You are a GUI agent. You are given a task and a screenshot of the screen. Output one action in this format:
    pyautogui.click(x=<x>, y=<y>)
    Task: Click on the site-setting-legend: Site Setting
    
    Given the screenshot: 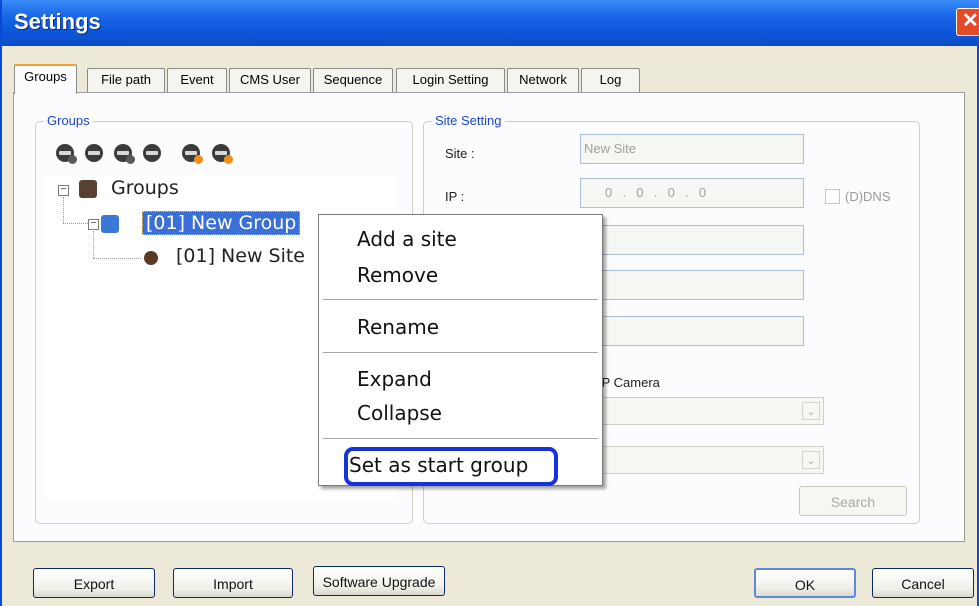 What is the action you would take?
    pyautogui.click(x=468, y=120)
    